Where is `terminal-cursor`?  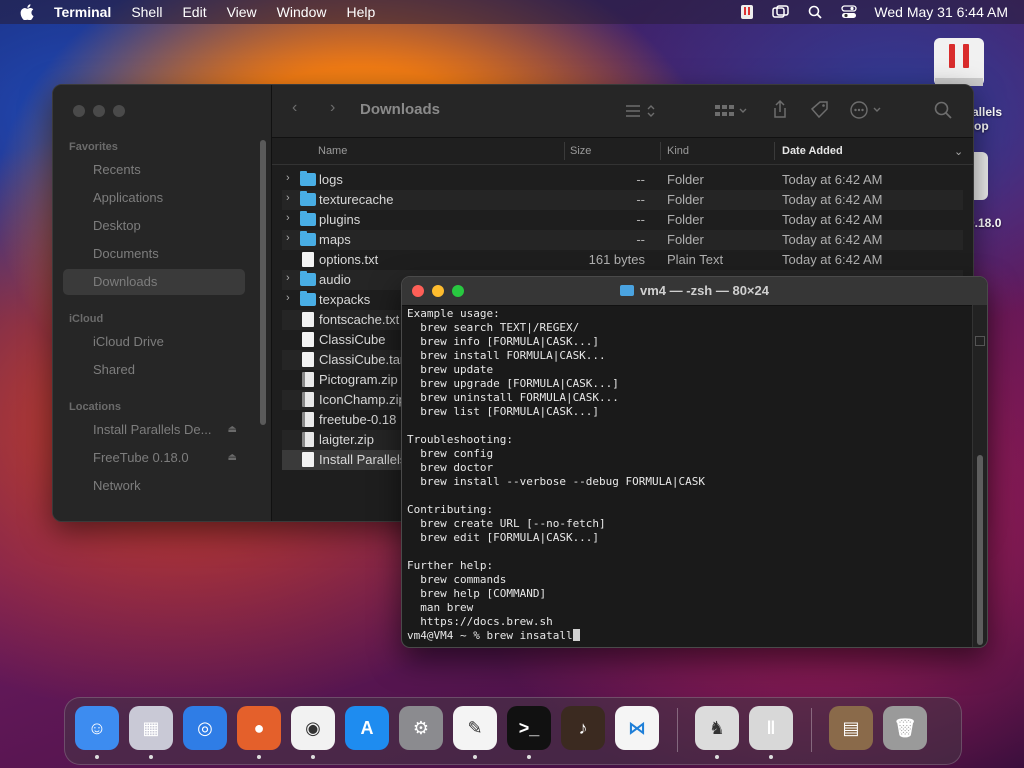 terminal-cursor is located at coordinates (576, 635).